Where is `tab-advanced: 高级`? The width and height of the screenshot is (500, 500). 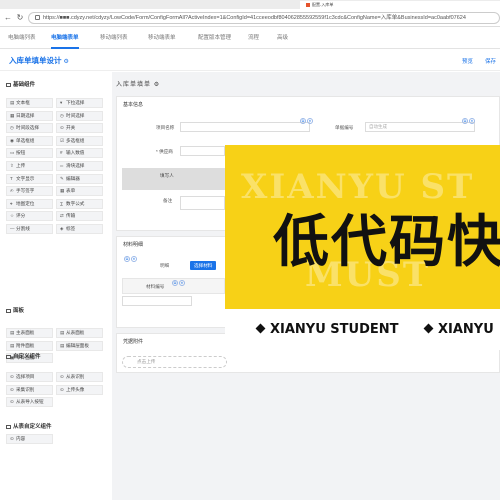 tab-advanced: 高级 is located at coordinates (282, 38).